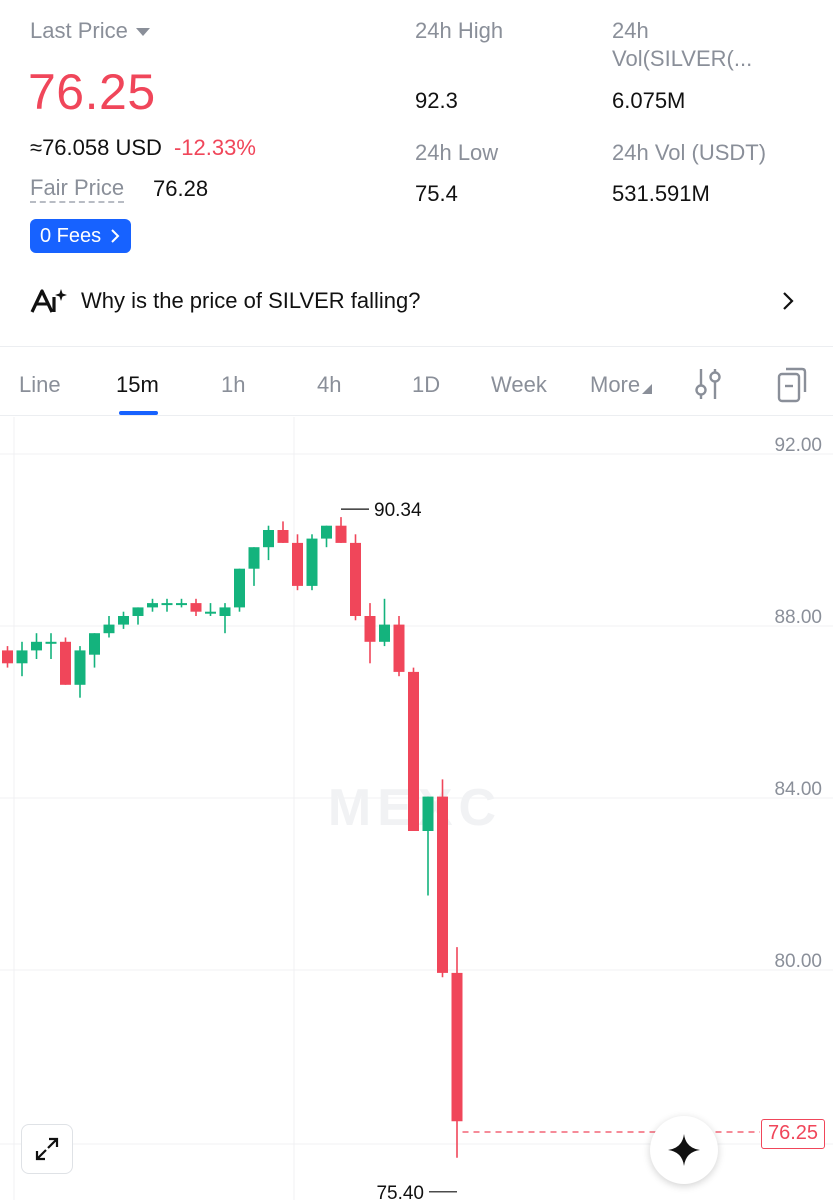 The height and width of the screenshot is (1200, 833). I want to click on fair-price-label: Fair Price, so click(77, 189).